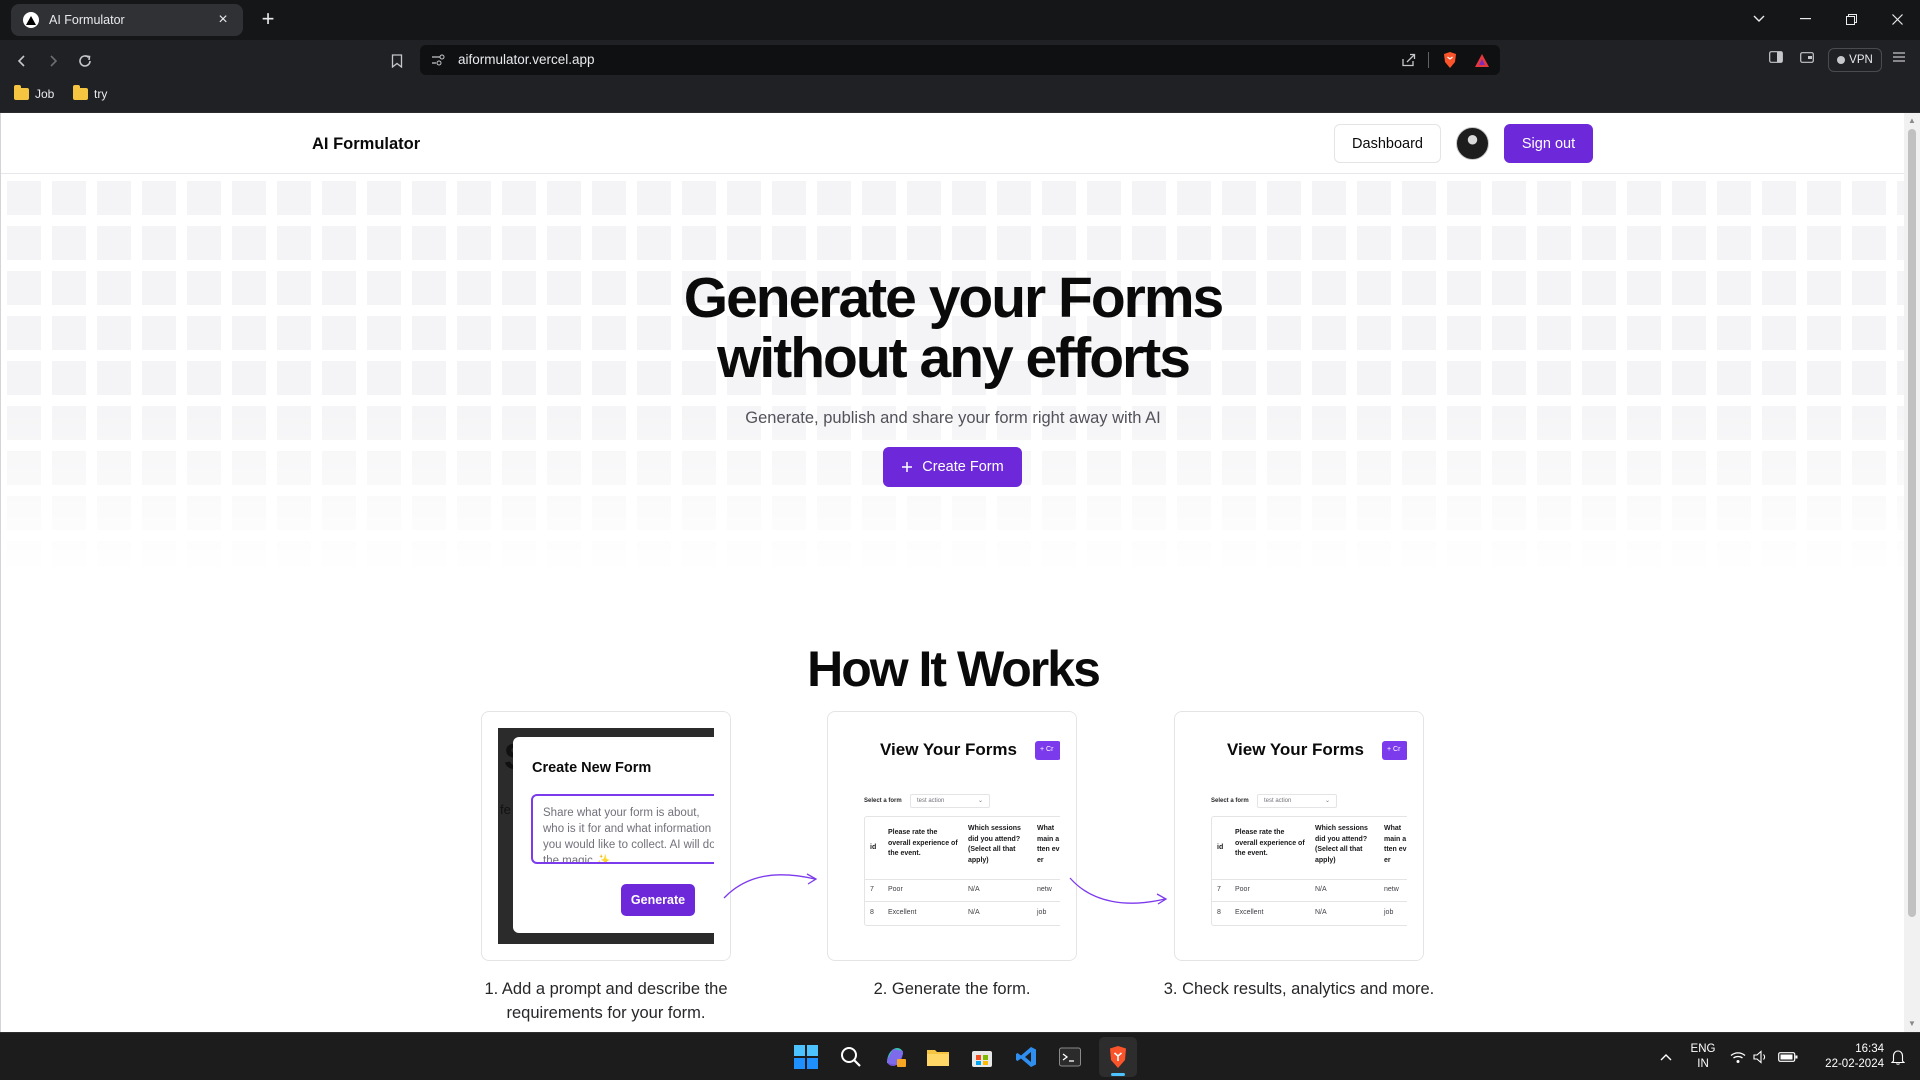 This screenshot has height=1080, width=1920. Describe the element at coordinates (22, 61) in the screenshot. I see `back-button` at that location.